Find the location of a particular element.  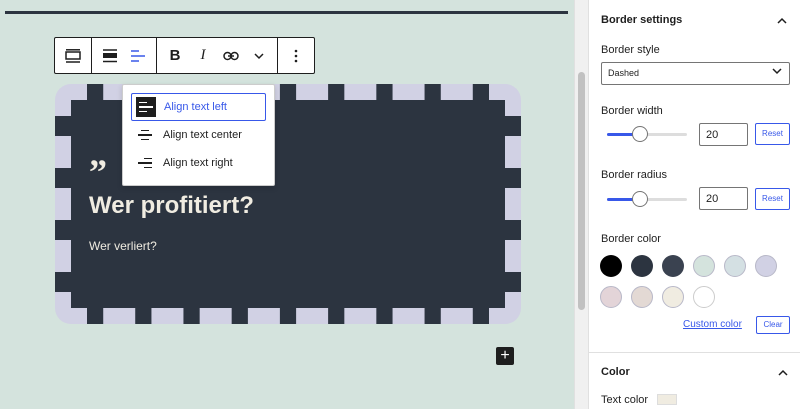

align-left-label: Align text left is located at coordinates (195, 107).